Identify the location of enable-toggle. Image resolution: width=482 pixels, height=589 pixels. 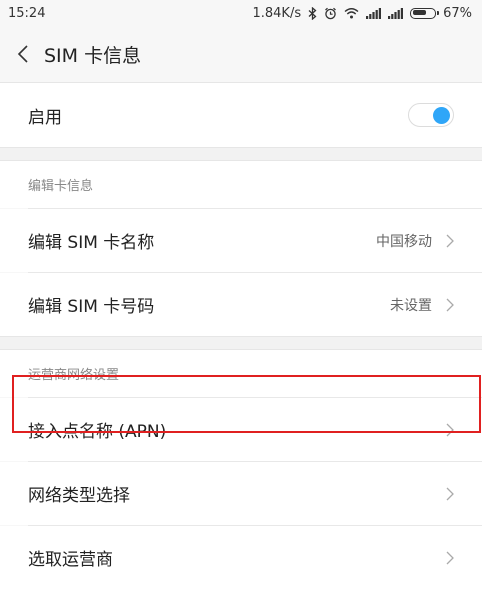
(431, 115).